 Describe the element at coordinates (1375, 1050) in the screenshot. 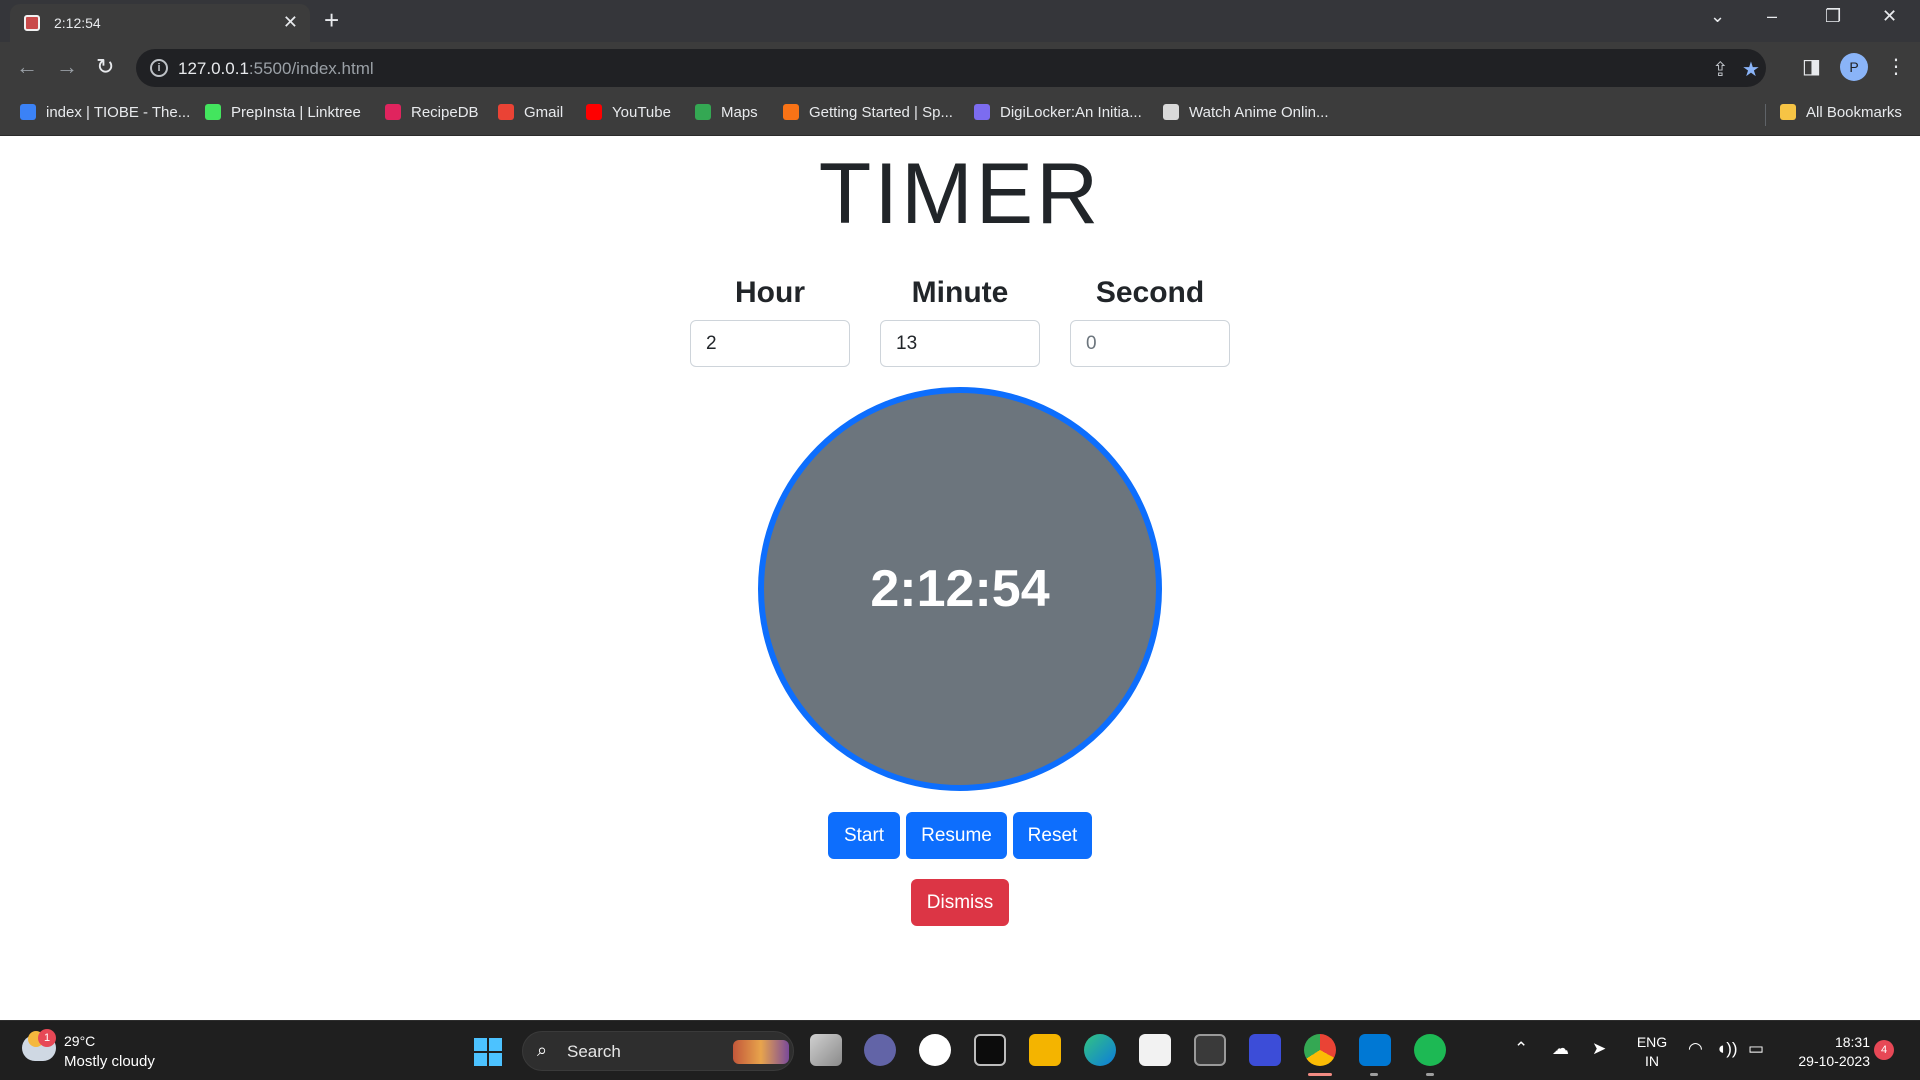

I see `vscode-icon` at that location.